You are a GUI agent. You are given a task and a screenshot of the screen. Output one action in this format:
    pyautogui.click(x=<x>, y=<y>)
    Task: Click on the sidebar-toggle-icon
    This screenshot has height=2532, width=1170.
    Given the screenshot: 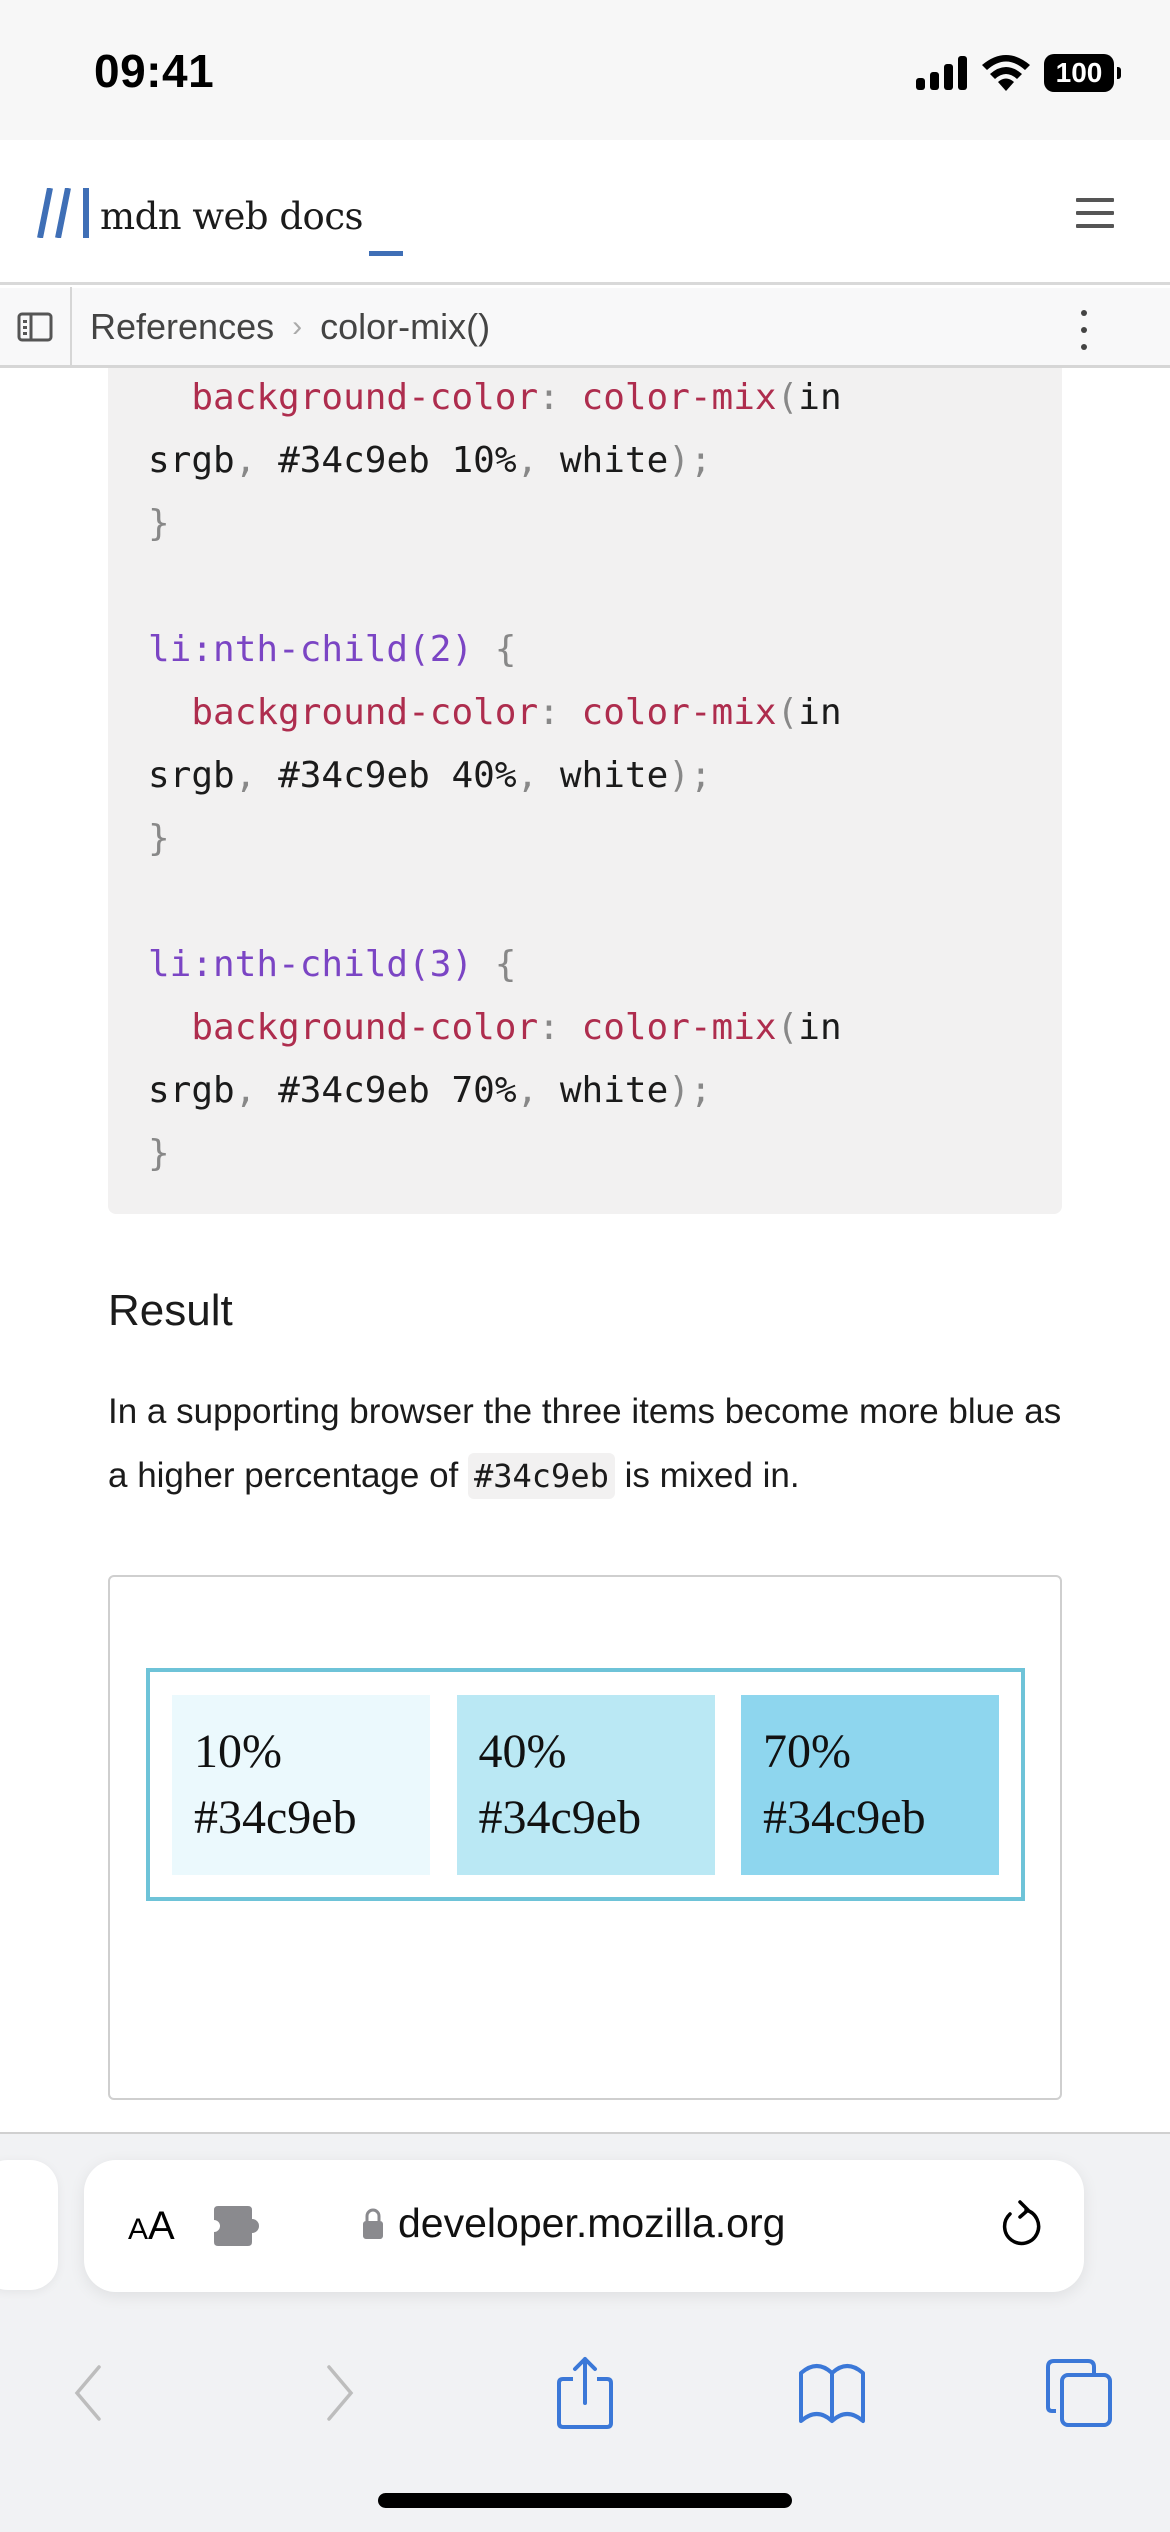 What is the action you would take?
    pyautogui.click(x=35, y=326)
    